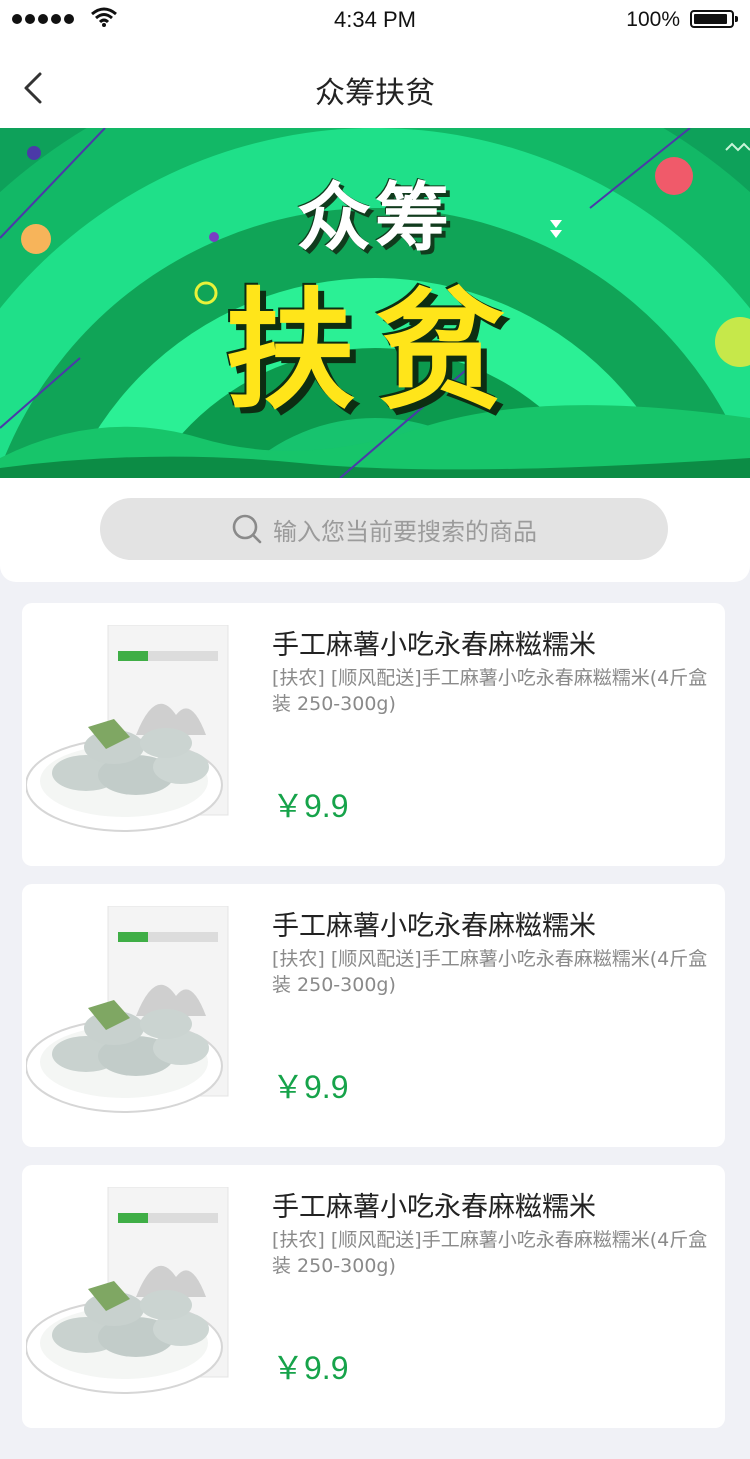  What do you see at coordinates (653, 19) in the screenshot?
I see `battery-percent: 100%` at bounding box center [653, 19].